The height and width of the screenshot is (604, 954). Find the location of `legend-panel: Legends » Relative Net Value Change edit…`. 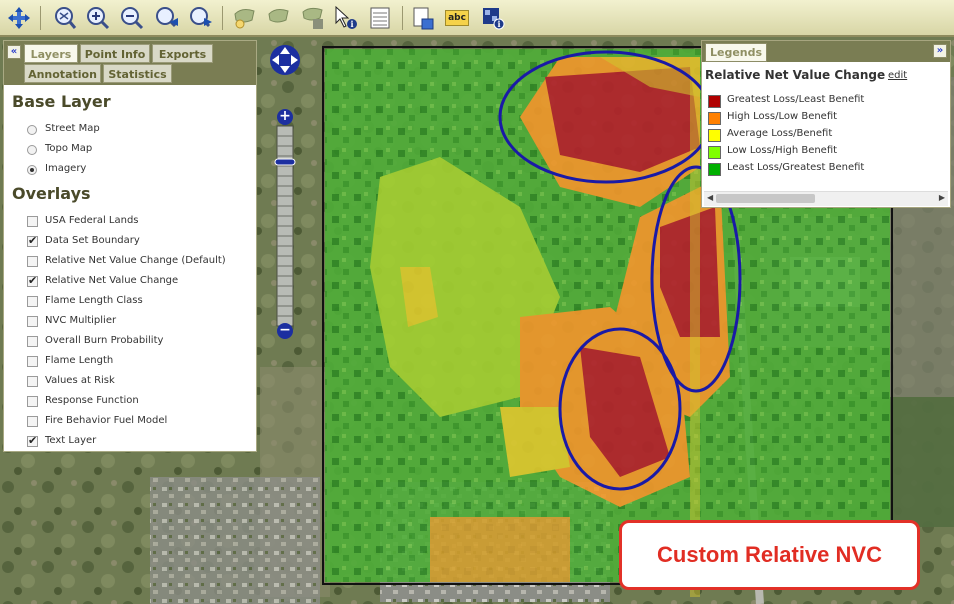

legend-panel: Legends » Relative Net Value Change edit… is located at coordinates (826, 124).